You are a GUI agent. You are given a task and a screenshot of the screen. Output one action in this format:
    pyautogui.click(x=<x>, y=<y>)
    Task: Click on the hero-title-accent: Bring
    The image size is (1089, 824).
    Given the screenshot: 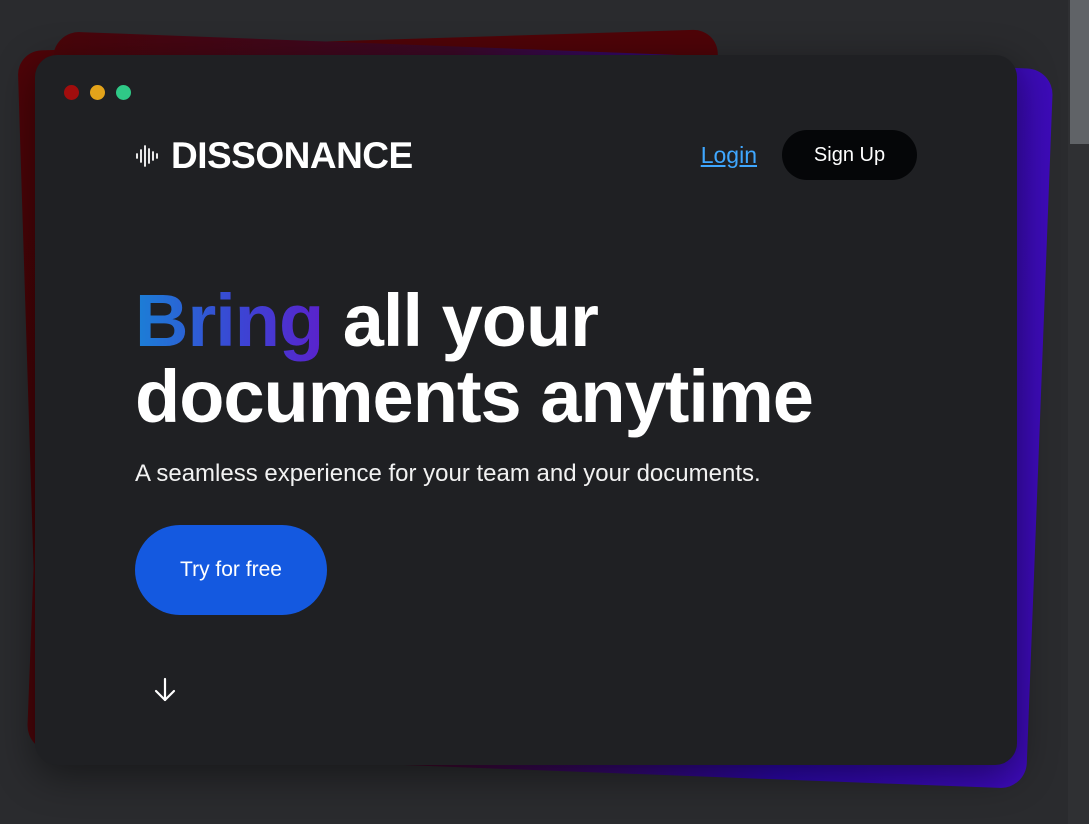 What is the action you would take?
    pyautogui.click(x=229, y=320)
    